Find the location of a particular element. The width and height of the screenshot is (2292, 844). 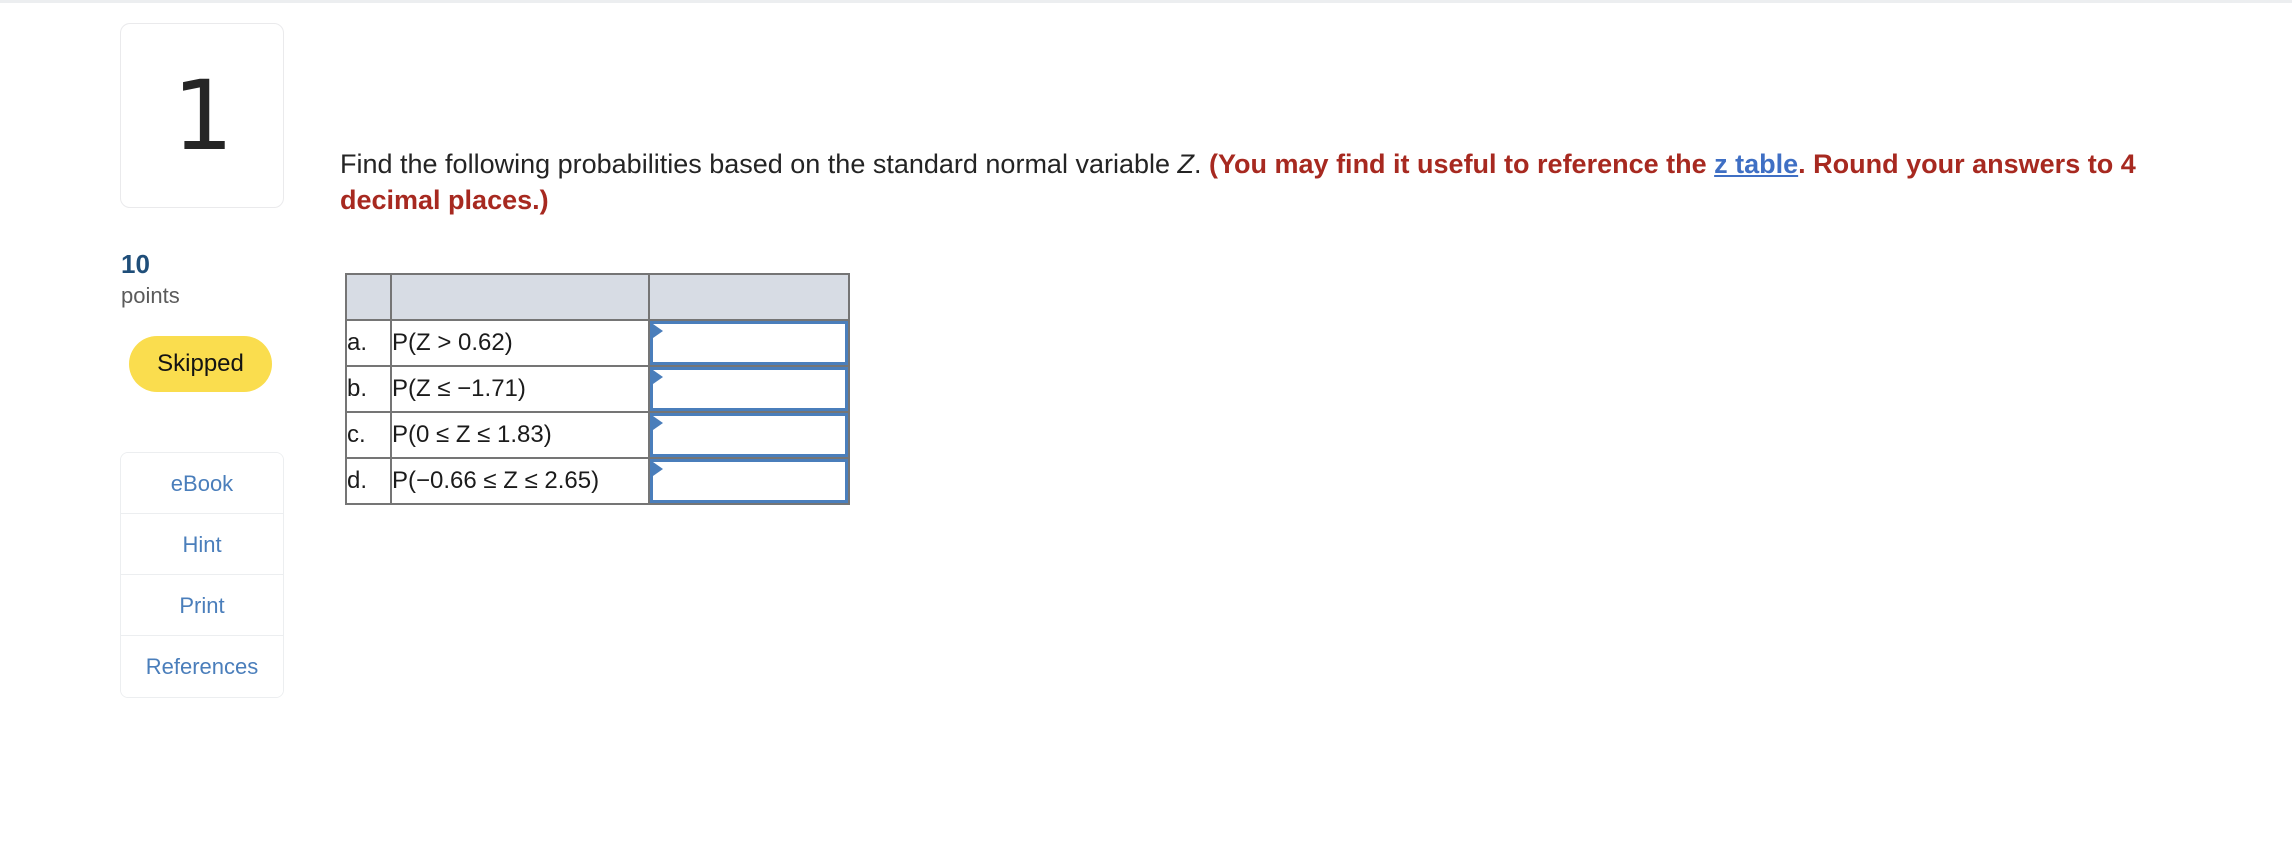

answer-input-b is located at coordinates (749, 389).